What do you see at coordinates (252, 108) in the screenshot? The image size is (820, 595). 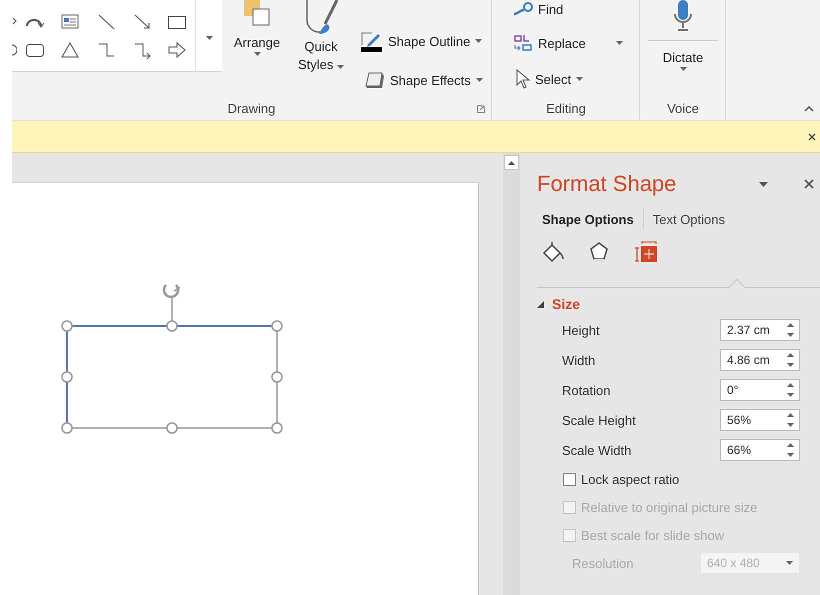 I see `group-label: Drawing` at bounding box center [252, 108].